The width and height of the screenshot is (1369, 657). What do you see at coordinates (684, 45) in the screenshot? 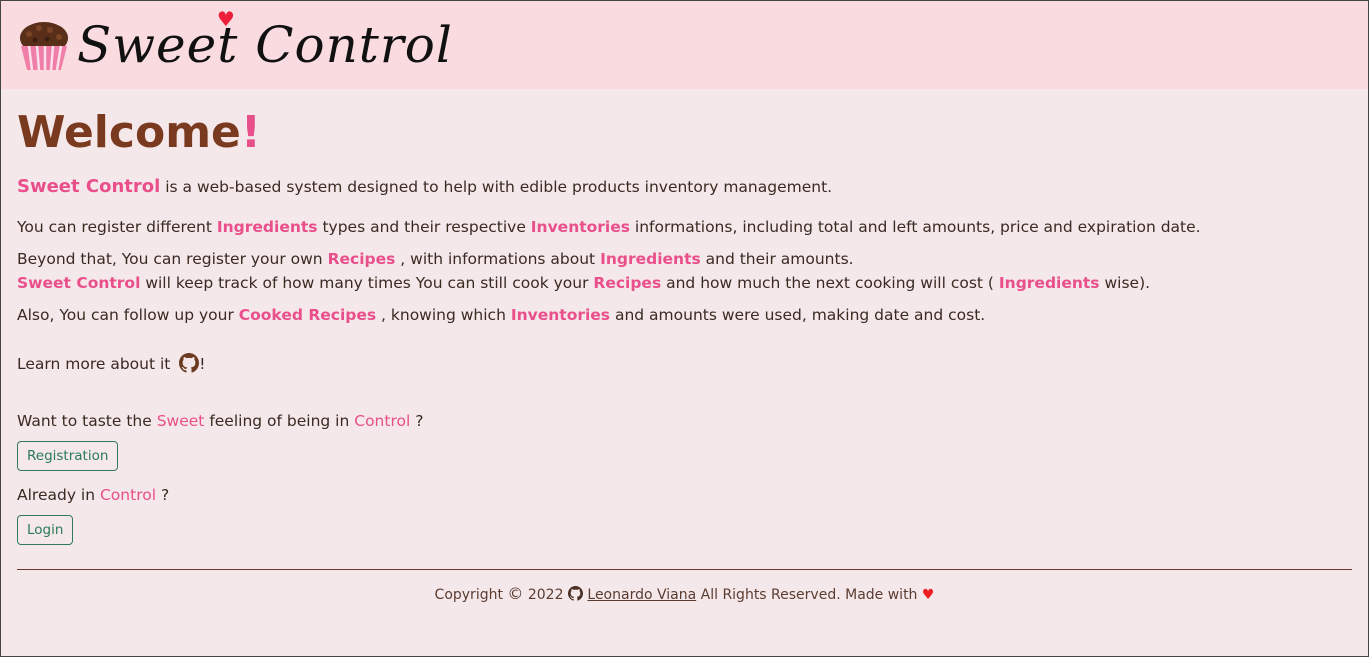
I see `top-bar: Sweet Control ♥` at bounding box center [684, 45].